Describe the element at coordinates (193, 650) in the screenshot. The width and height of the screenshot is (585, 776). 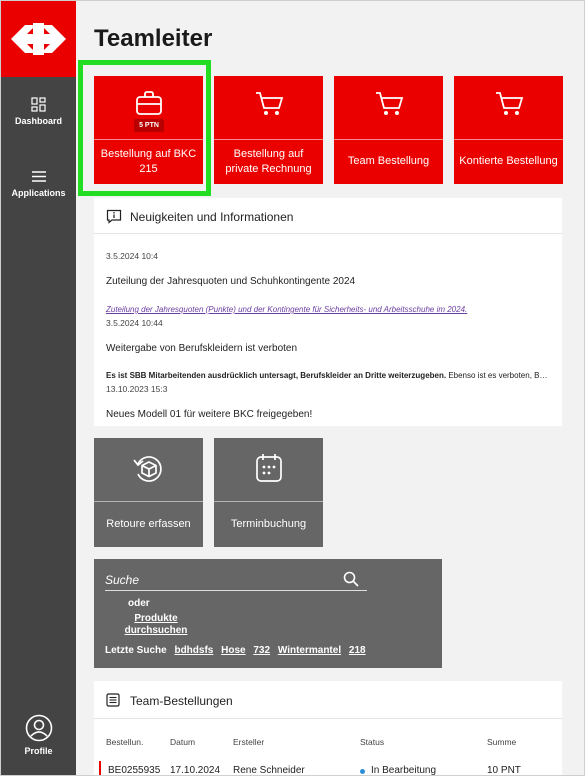
I see `recent-search-link: bdhdsfs` at that location.